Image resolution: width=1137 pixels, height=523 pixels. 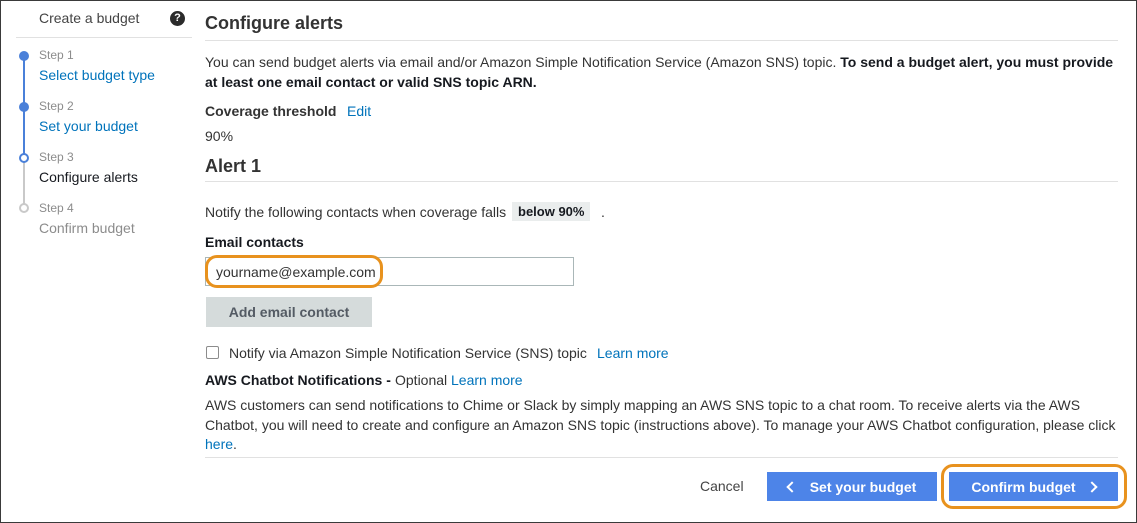 I want to click on notify-period: ., so click(x=603, y=212).